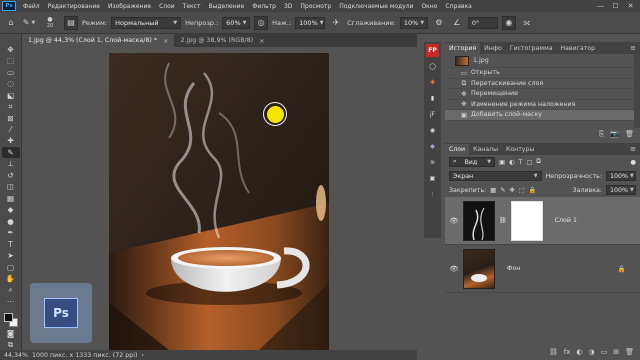 Image resolution: width=640 pixels, height=360 pixels. I want to click on color-panel-icon: ◯, so click(432, 66).